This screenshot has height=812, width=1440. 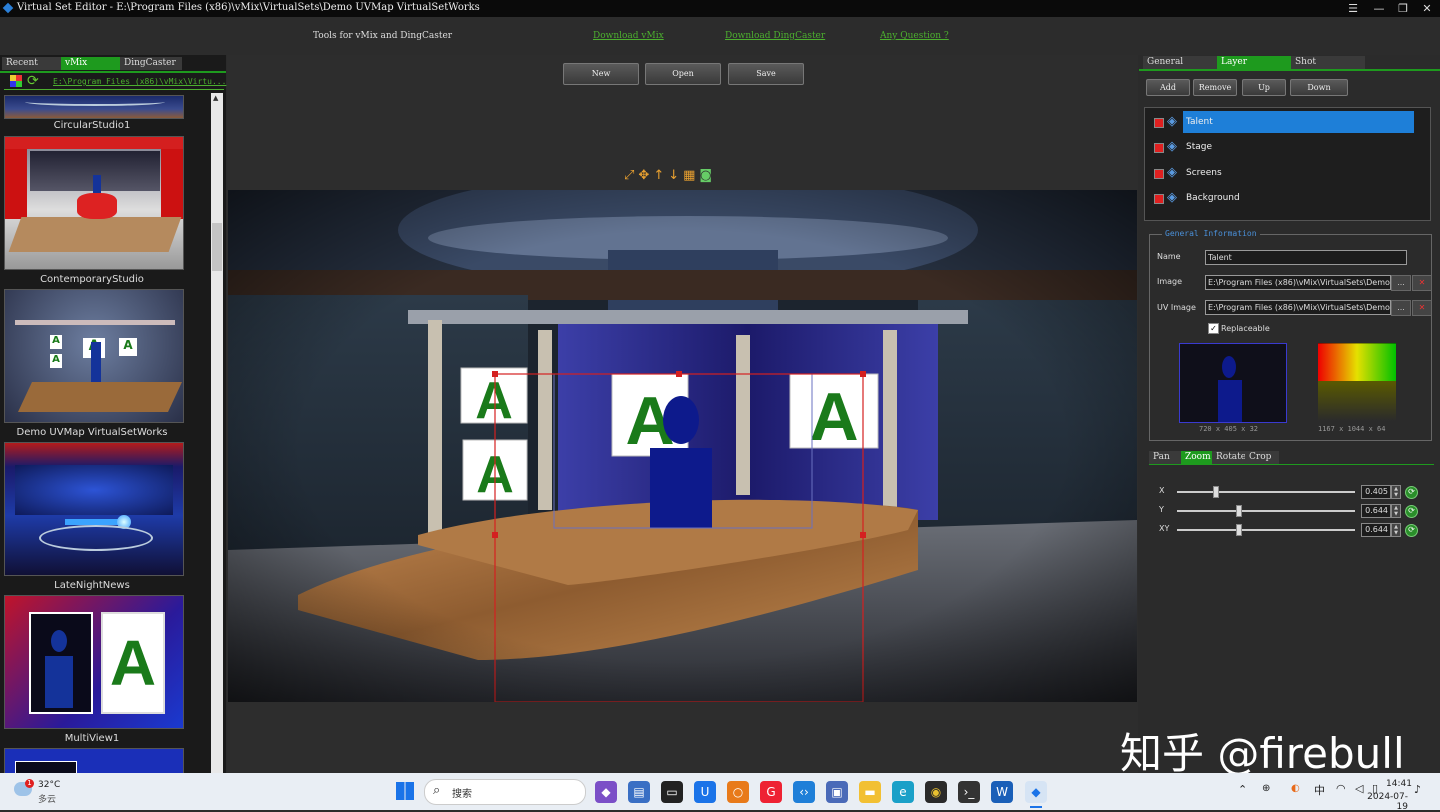 I want to click on clear-uv-button: ✕, so click(x=1422, y=308).